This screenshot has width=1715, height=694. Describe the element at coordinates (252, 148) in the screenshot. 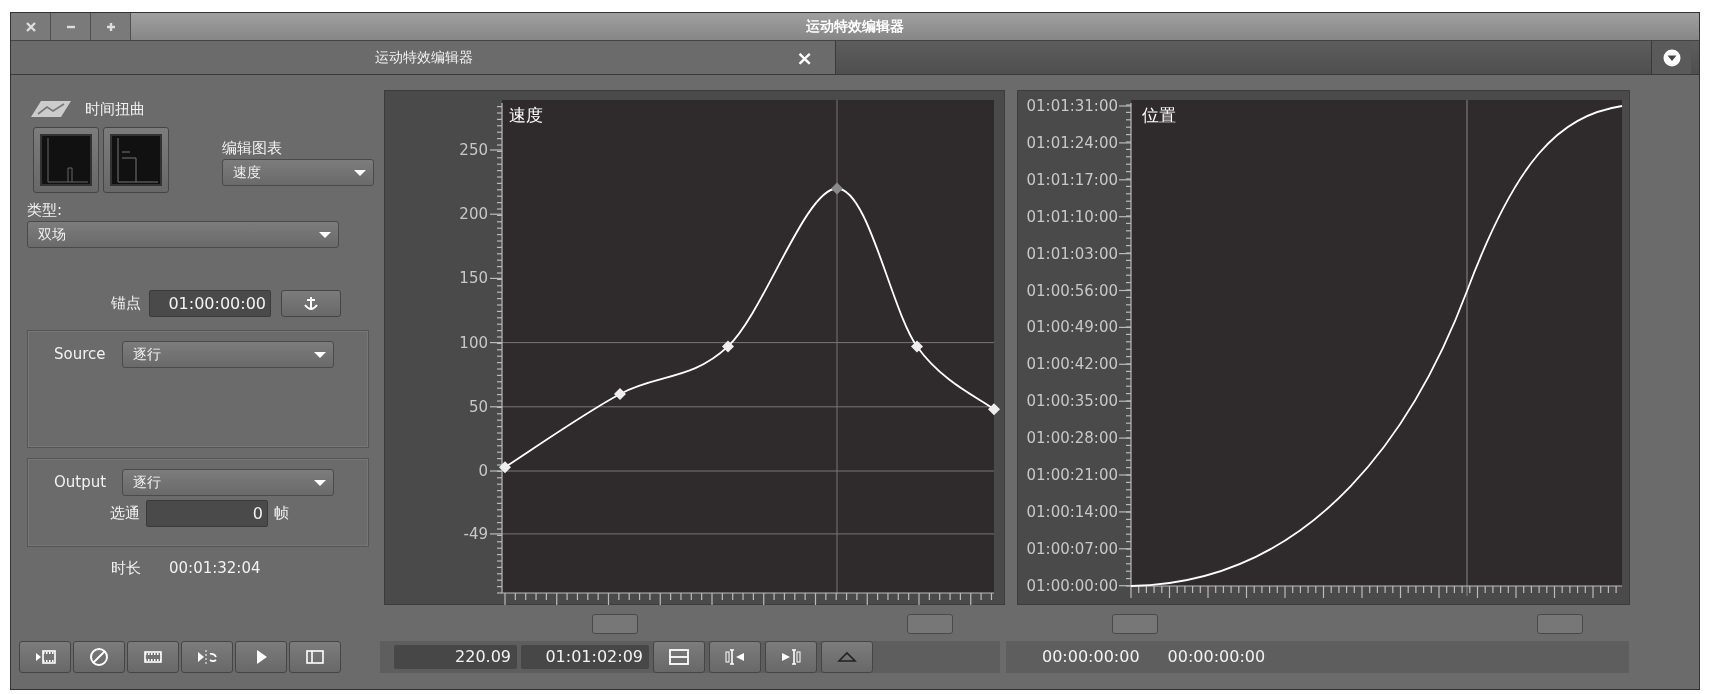

I see `edit-graph-label: 编辑图表` at that location.